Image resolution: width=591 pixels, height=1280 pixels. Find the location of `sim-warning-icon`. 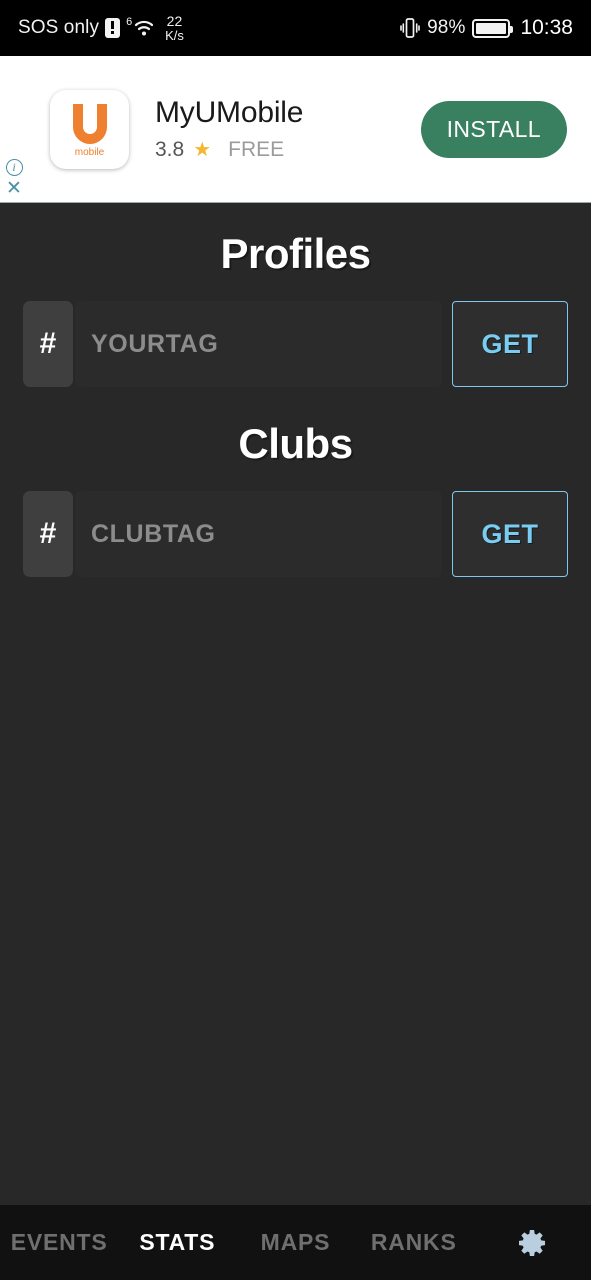

sim-warning-icon is located at coordinates (113, 27).